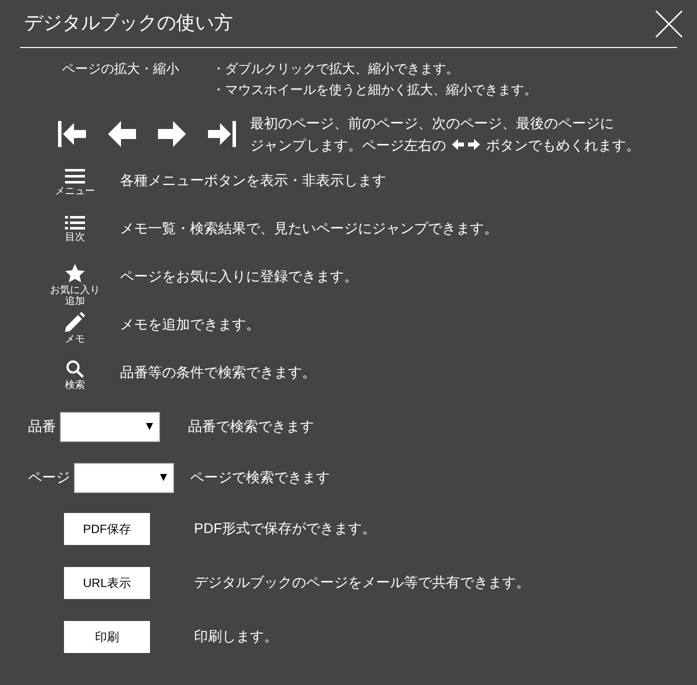  I want to click on icon-caption: メモ, so click(75, 339).